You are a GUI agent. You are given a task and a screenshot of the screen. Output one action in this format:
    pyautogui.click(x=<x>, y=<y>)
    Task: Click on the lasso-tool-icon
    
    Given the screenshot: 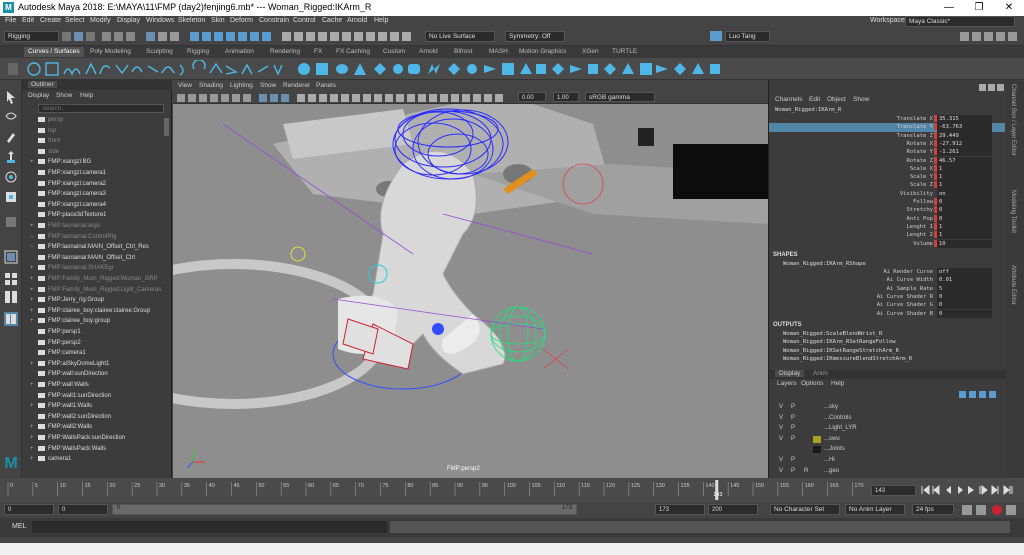 What is the action you would take?
    pyautogui.click(x=11, y=117)
    